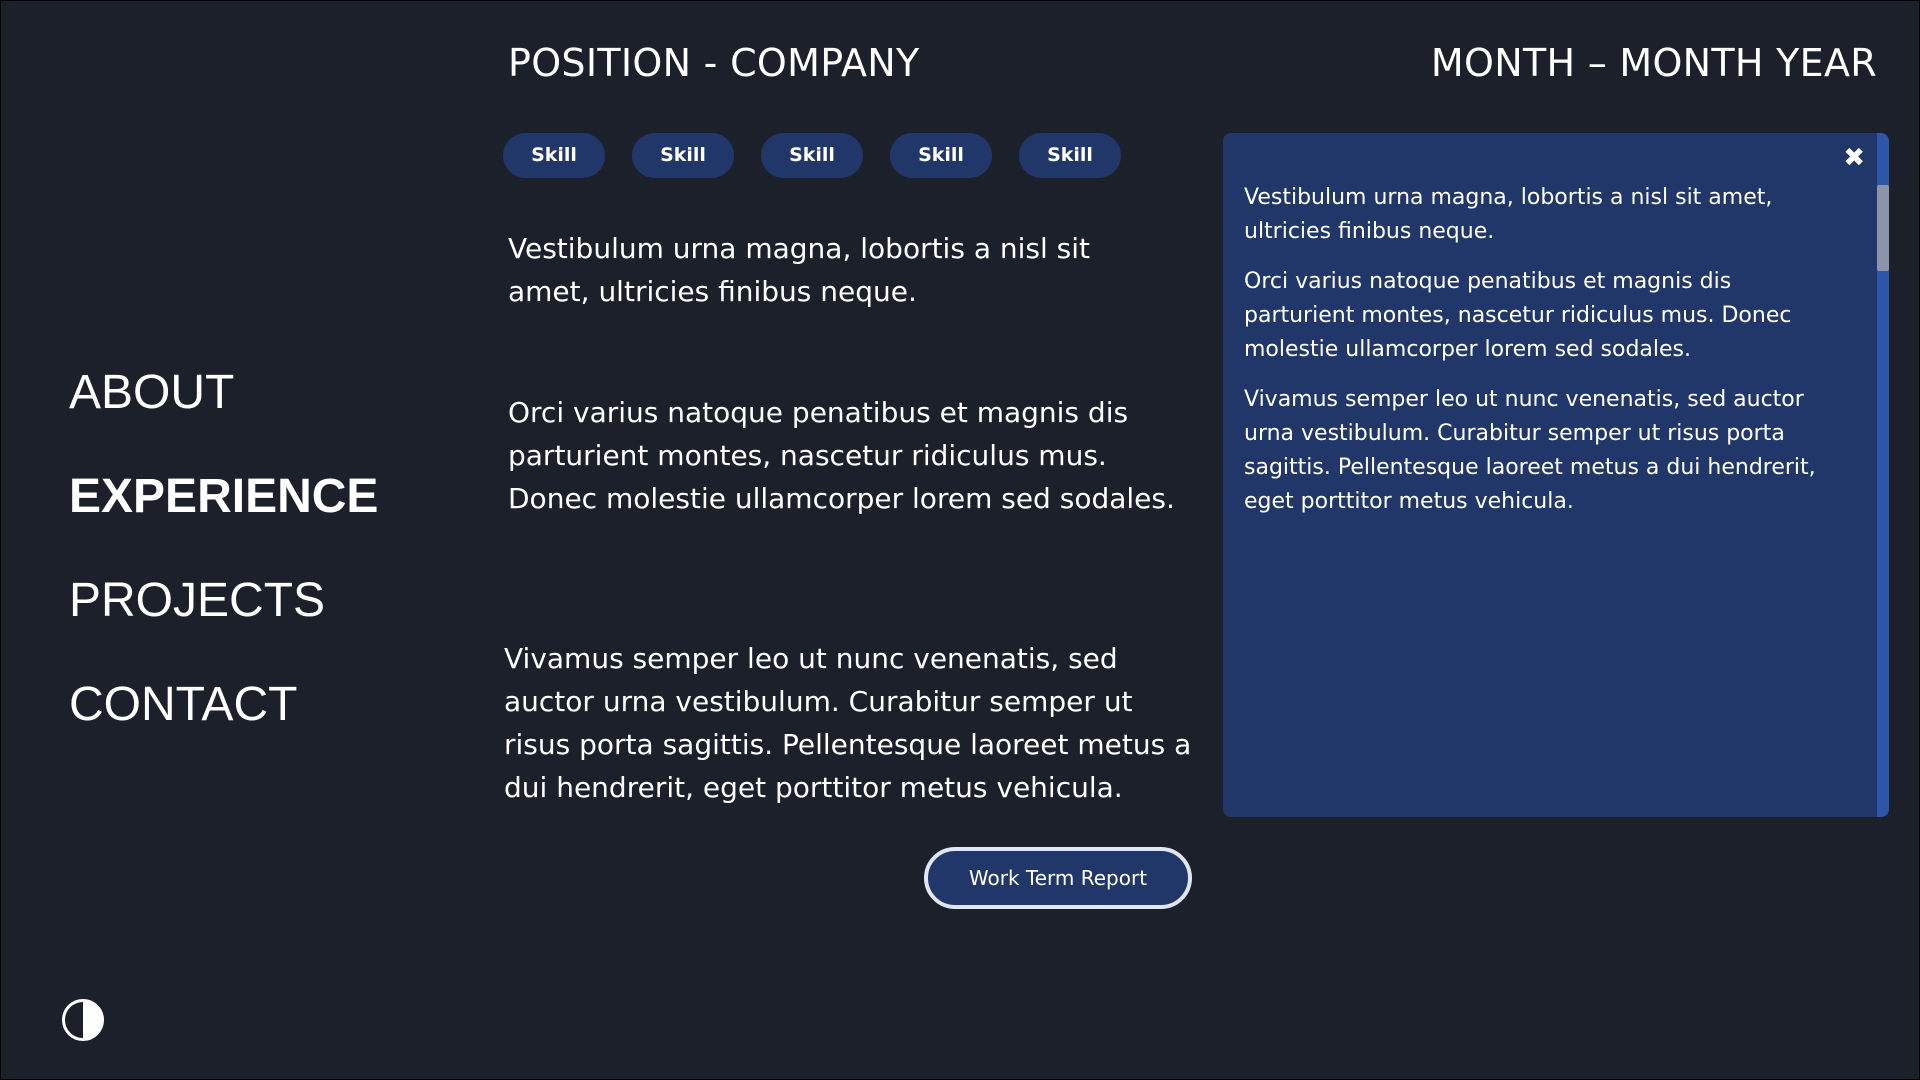 This screenshot has height=1080, width=1920. I want to click on panel-scrollbar, so click(1883, 475).